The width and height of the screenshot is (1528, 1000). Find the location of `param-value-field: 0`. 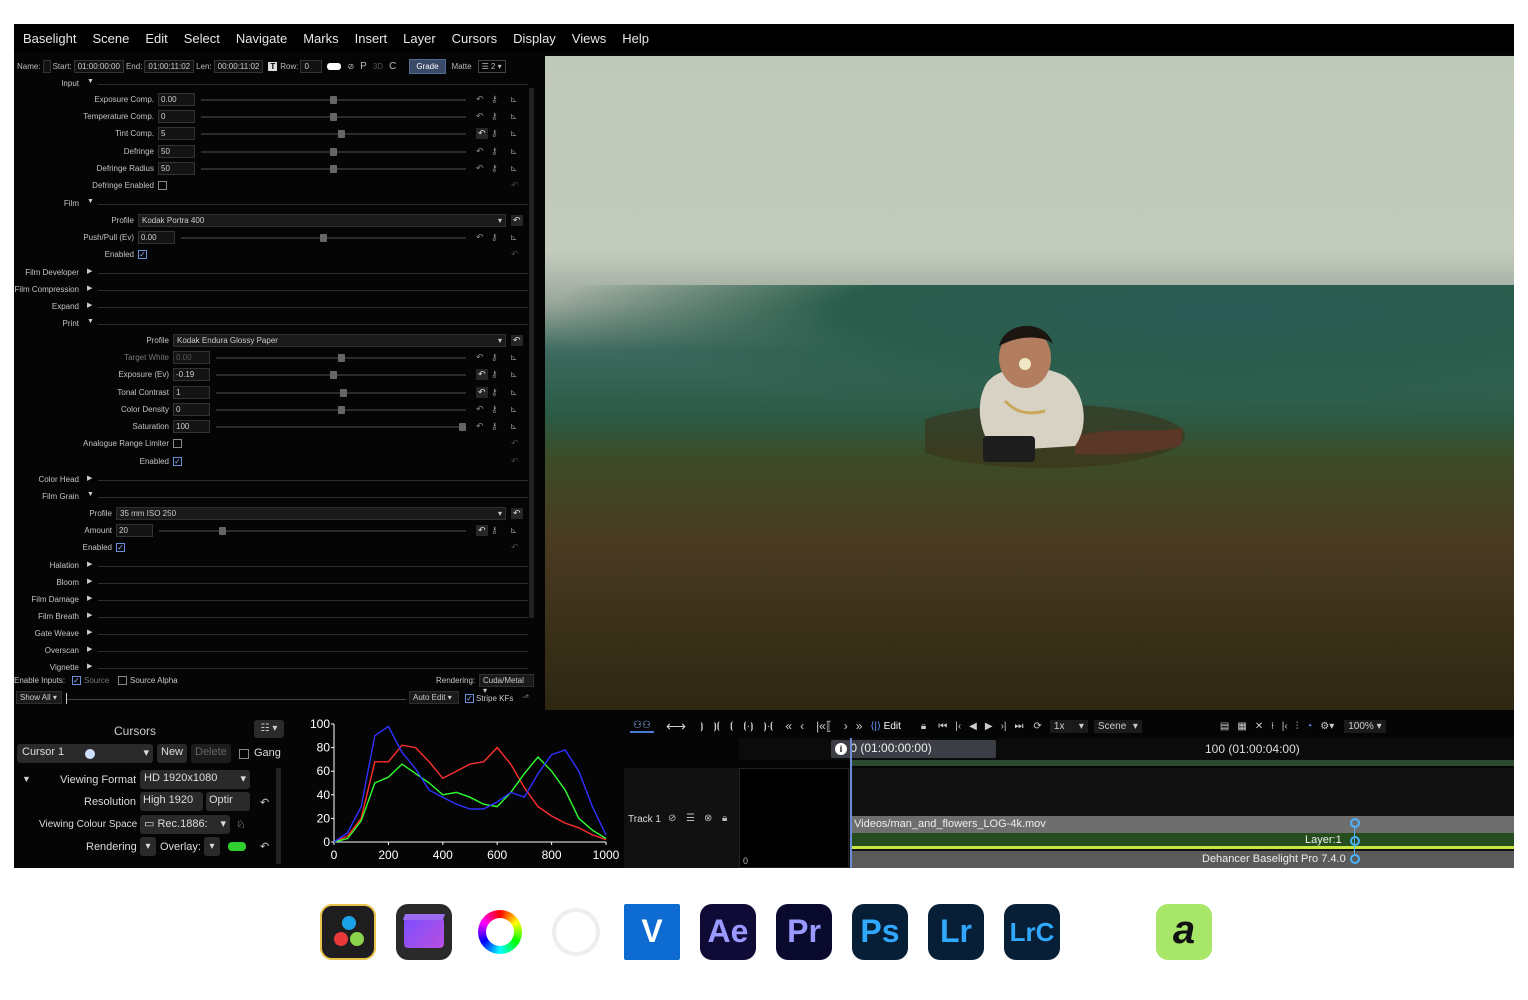

param-value-field: 0 is located at coordinates (191, 409).